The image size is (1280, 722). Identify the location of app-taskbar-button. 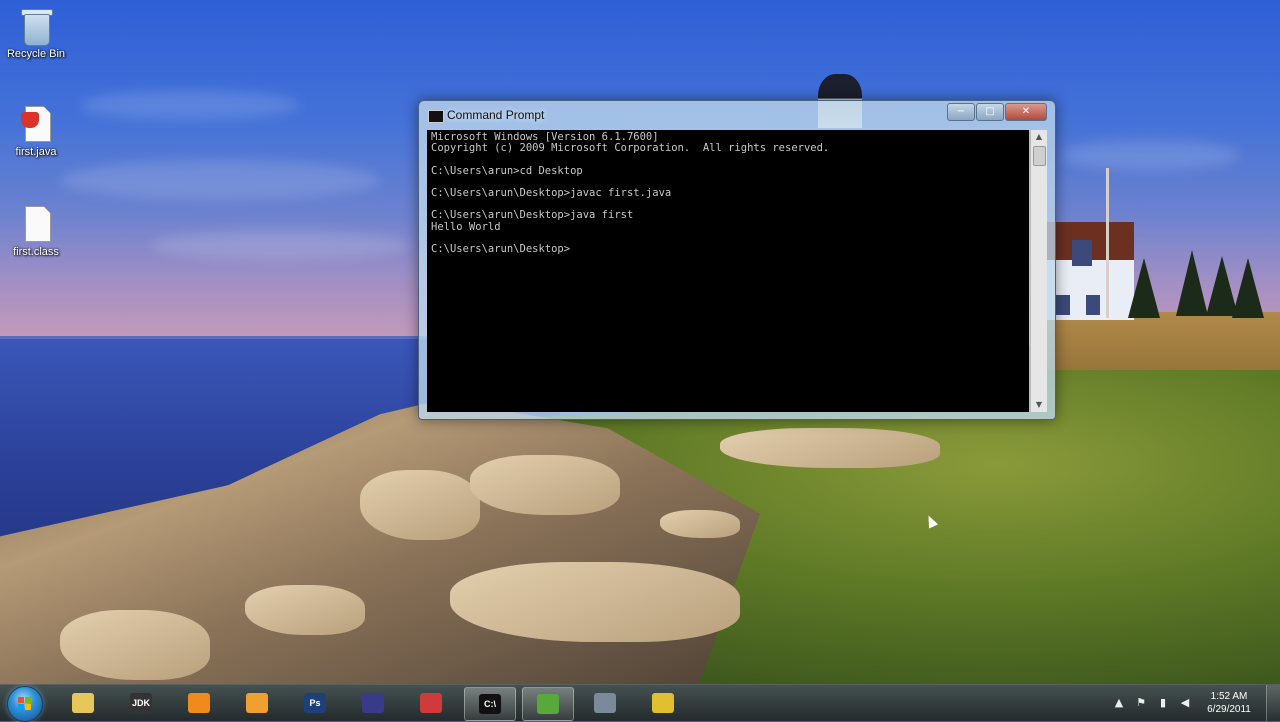
(257, 703).